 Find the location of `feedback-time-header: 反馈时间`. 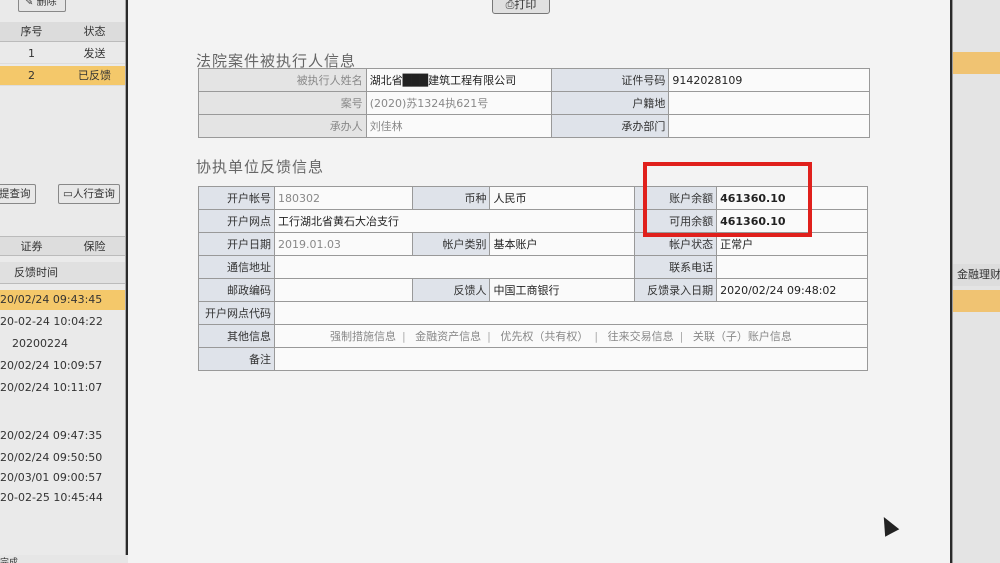

feedback-time-header: 反馈时间 is located at coordinates (62, 273).